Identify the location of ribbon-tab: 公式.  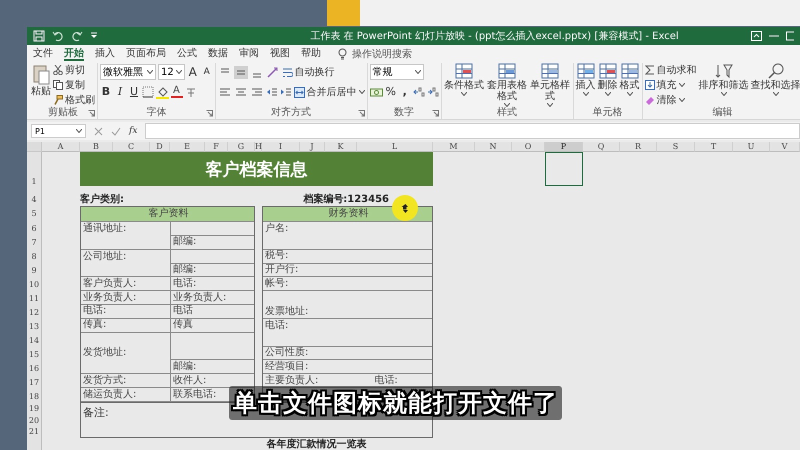
(187, 53).